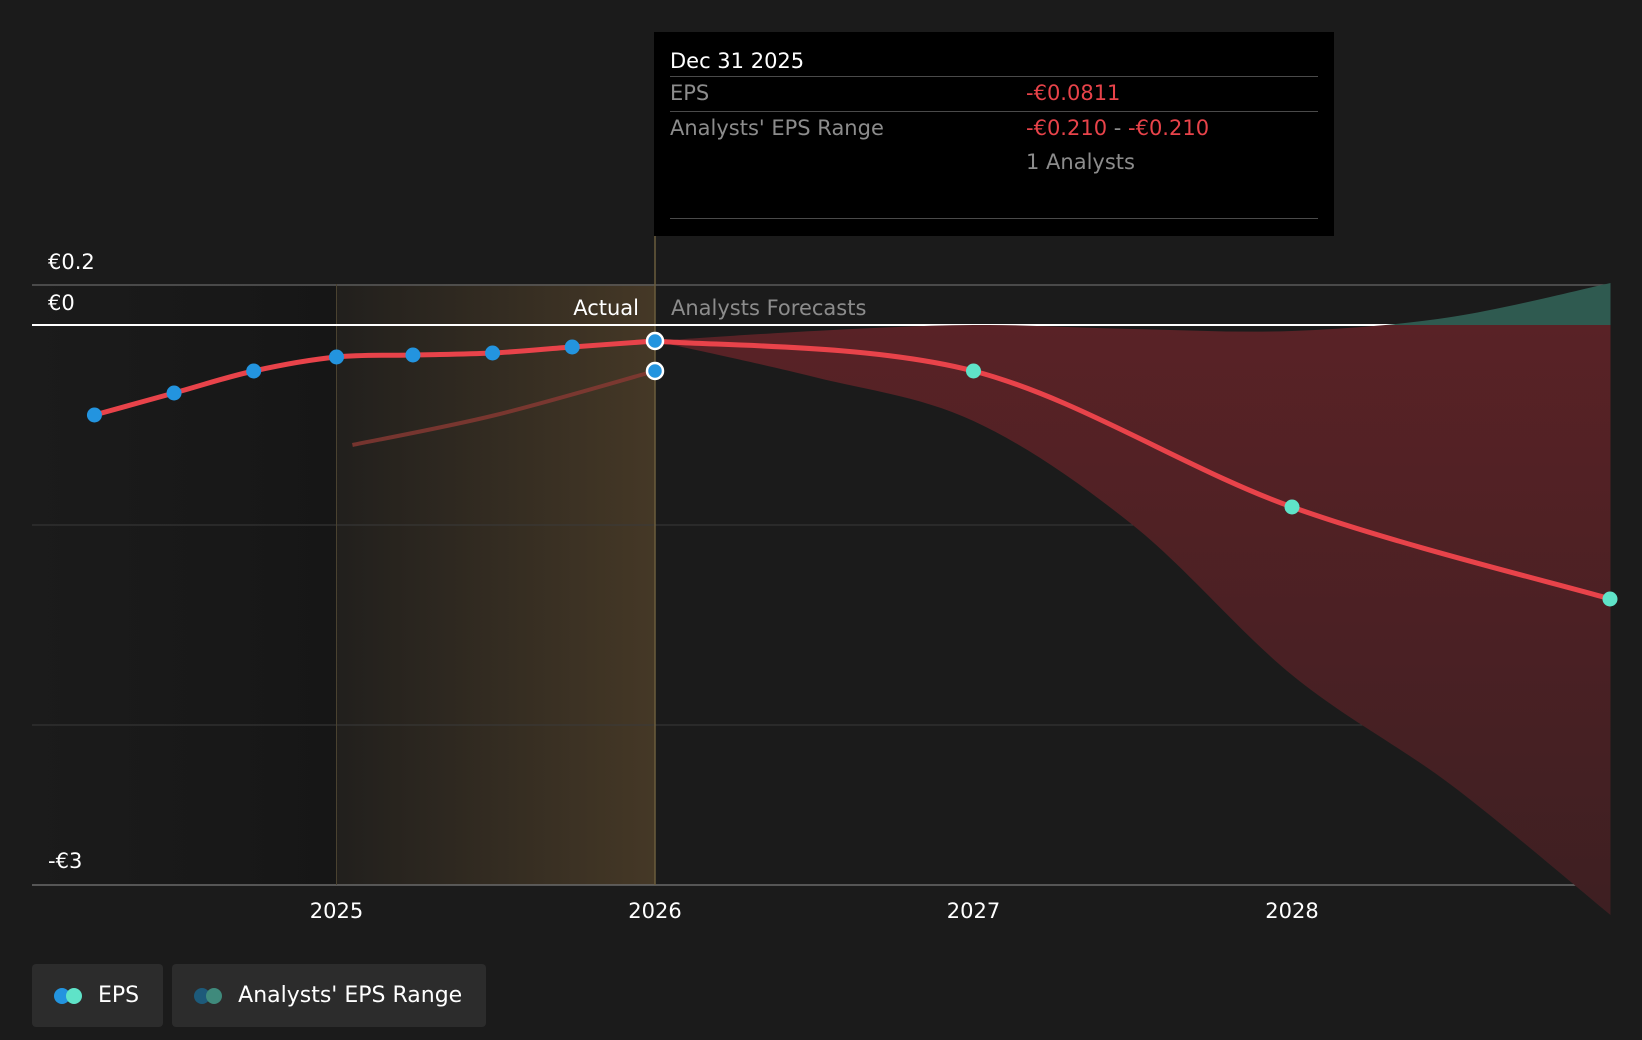 The image size is (1642, 1040). I want to click on y-tick-label: €0, so click(61, 303).